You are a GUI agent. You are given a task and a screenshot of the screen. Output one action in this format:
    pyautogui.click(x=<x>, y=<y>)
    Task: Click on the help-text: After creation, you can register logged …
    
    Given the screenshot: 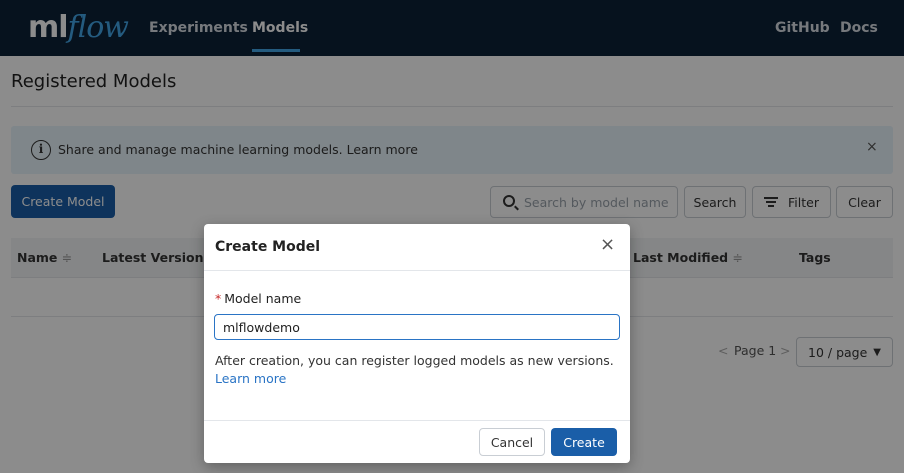 What is the action you would take?
    pyautogui.click(x=414, y=369)
    